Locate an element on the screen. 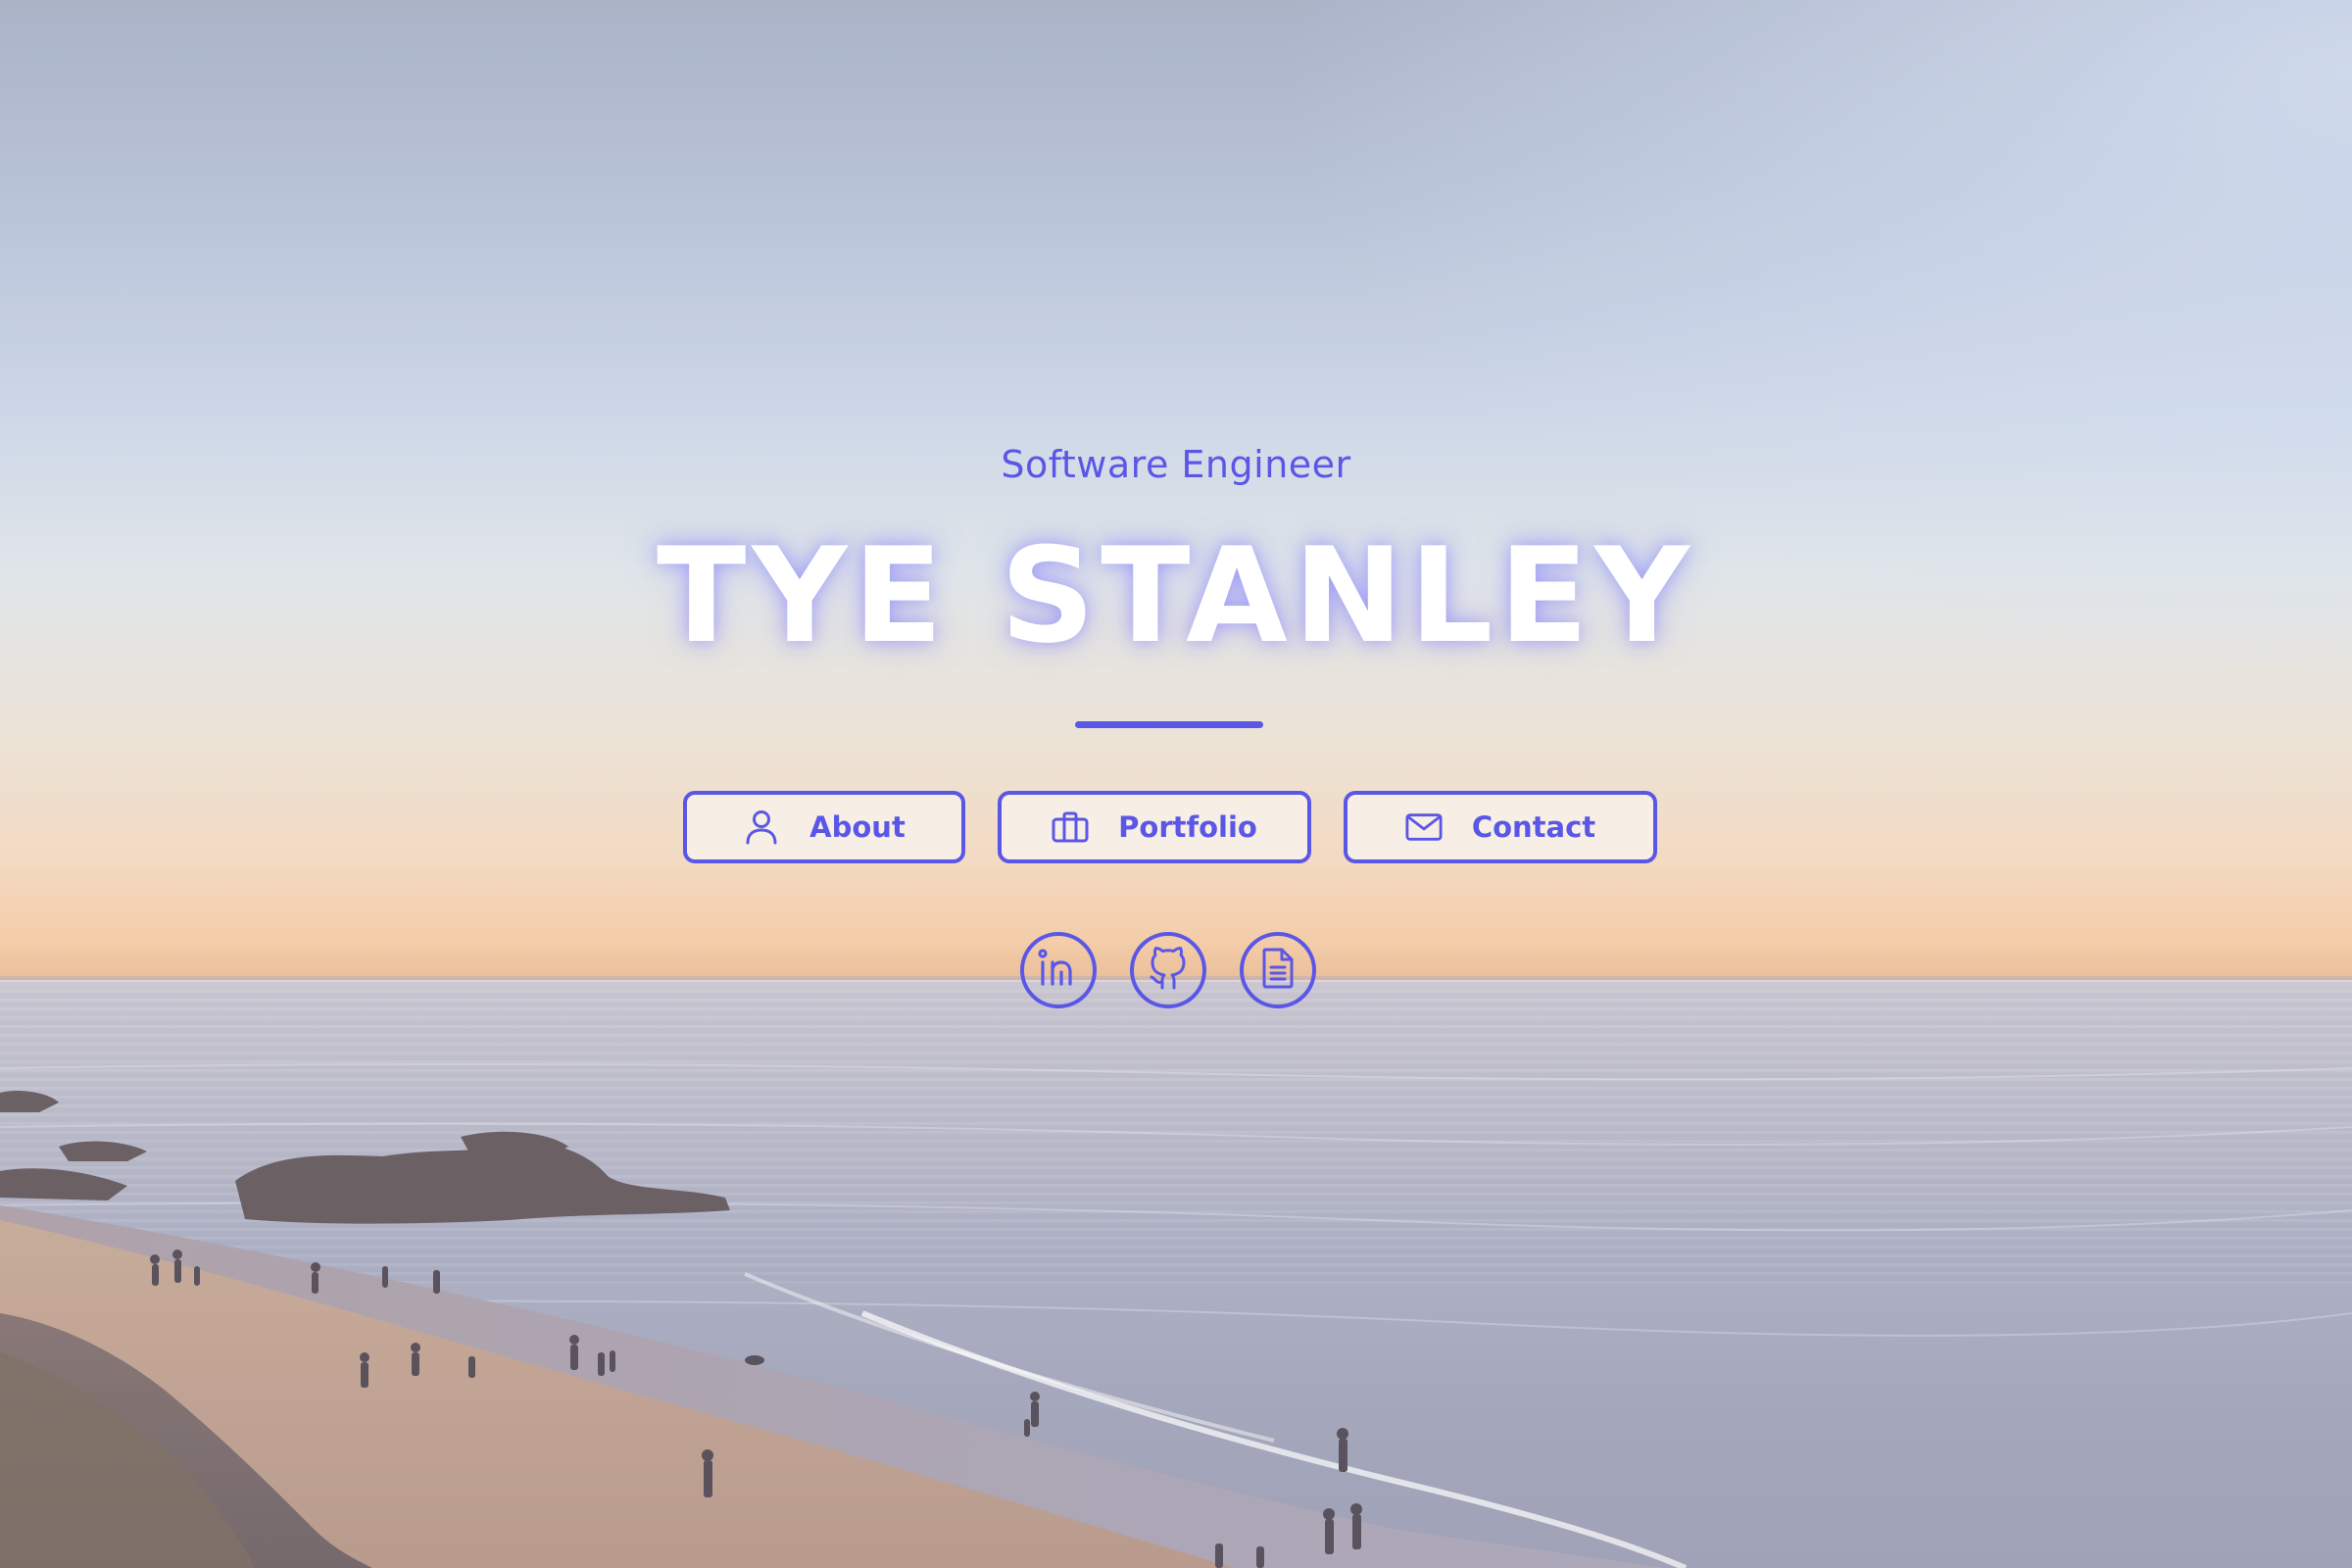  about-button-label: About is located at coordinates (857, 827).